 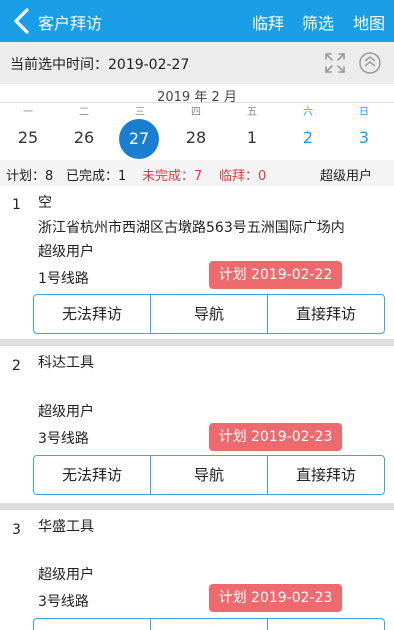 I want to click on calendar-day: 28, so click(x=196, y=137).